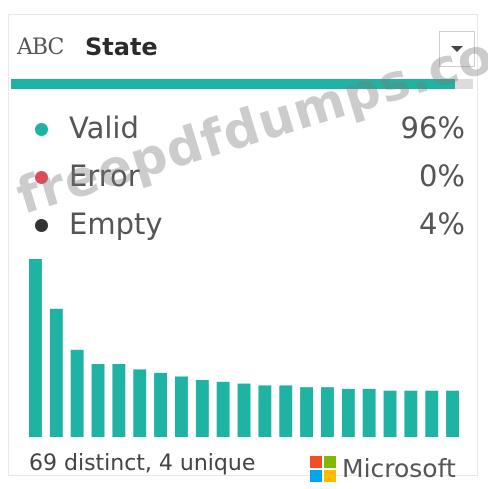  Describe the element at coordinates (432, 128) in the screenshot. I see `stat-value: 96%` at that location.